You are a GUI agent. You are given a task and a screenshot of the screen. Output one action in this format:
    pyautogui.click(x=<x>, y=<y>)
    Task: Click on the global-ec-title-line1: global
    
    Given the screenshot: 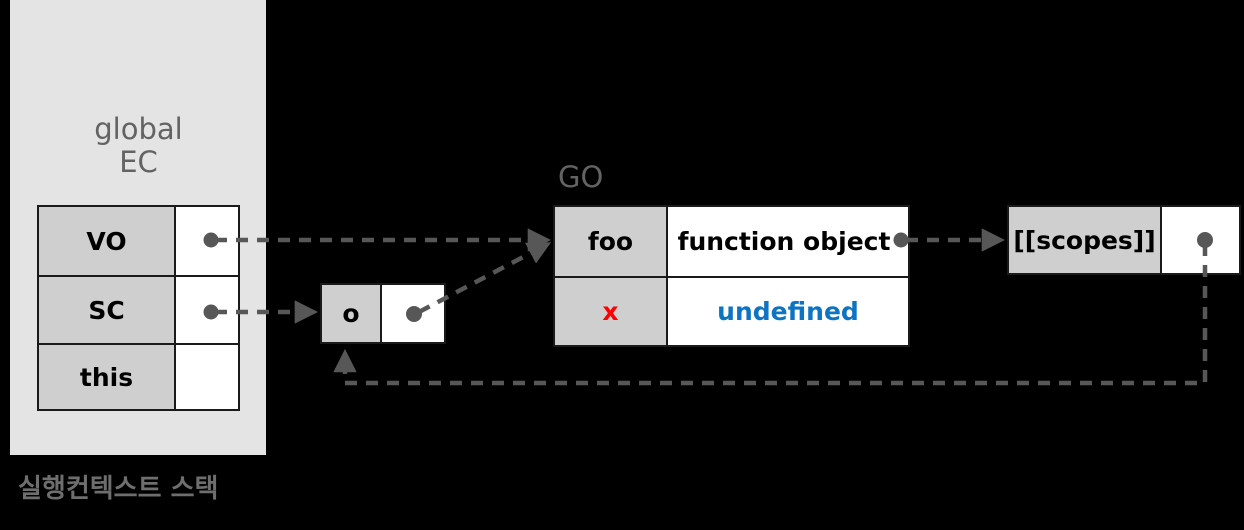 What is the action you would take?
    pyautogui.click(x=138, y=129)
    